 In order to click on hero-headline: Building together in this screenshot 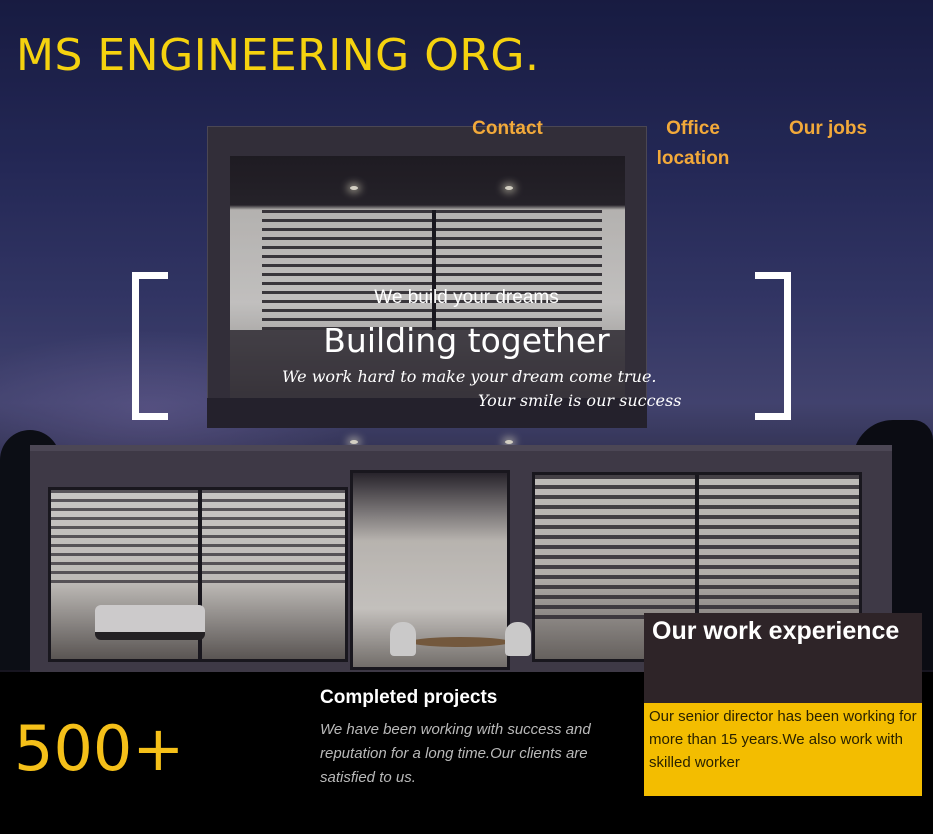, I will do `click(466, 340)`.